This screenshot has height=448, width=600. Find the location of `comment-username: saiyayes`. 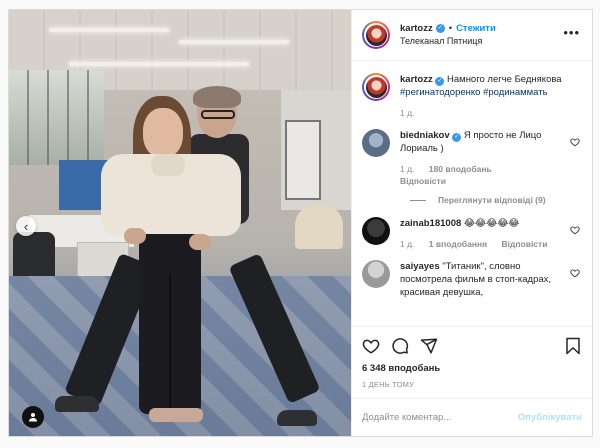

comment-username: saiyayes is located at coordinates (420, 266).